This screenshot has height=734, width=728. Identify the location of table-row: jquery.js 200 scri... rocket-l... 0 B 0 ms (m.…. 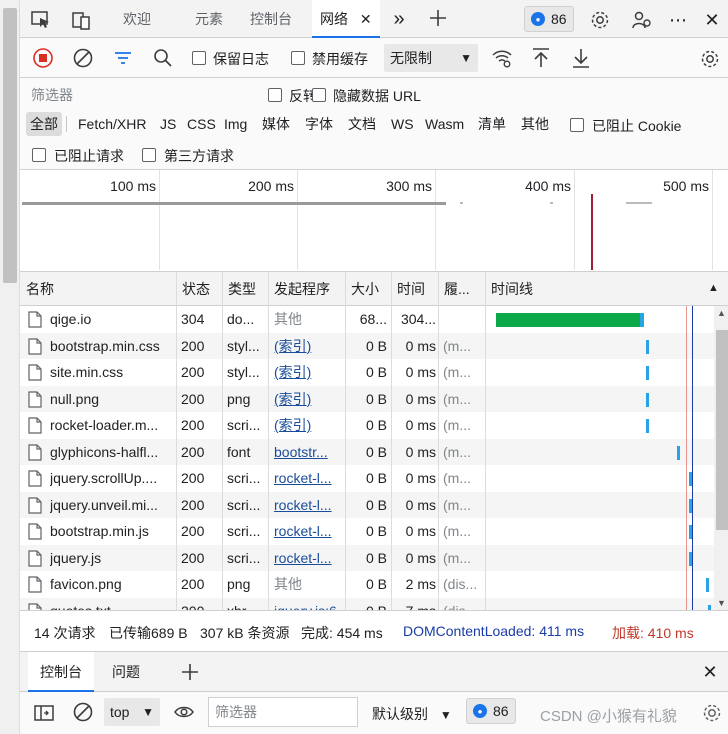
(374, 557).